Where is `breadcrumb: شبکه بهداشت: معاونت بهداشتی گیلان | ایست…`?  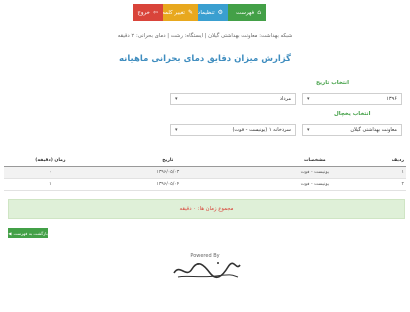 breadcrumb: شبکه بهداشت: معاونت بهداشتی گیلان | ایست… is located at coordinates (205, 36).